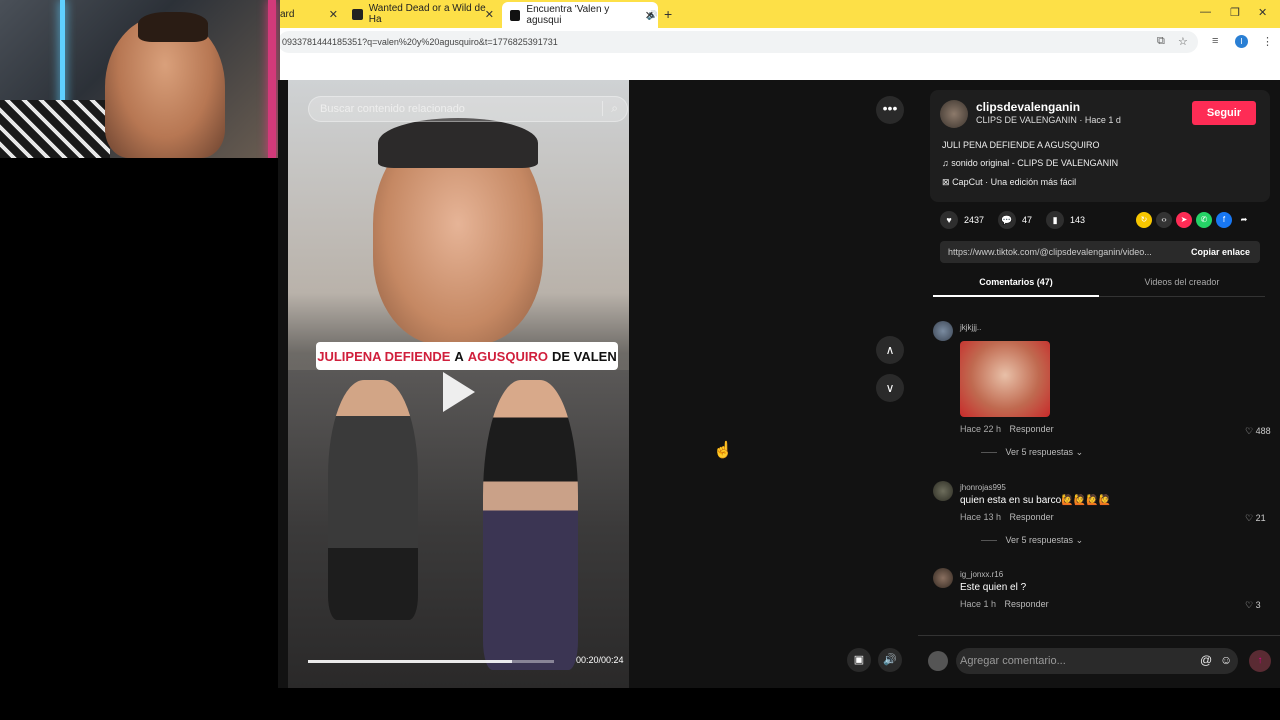  Describe the element at coordinates (1215, 41) in the screenshot. I see `media-controls-icon: ≡` at that location.